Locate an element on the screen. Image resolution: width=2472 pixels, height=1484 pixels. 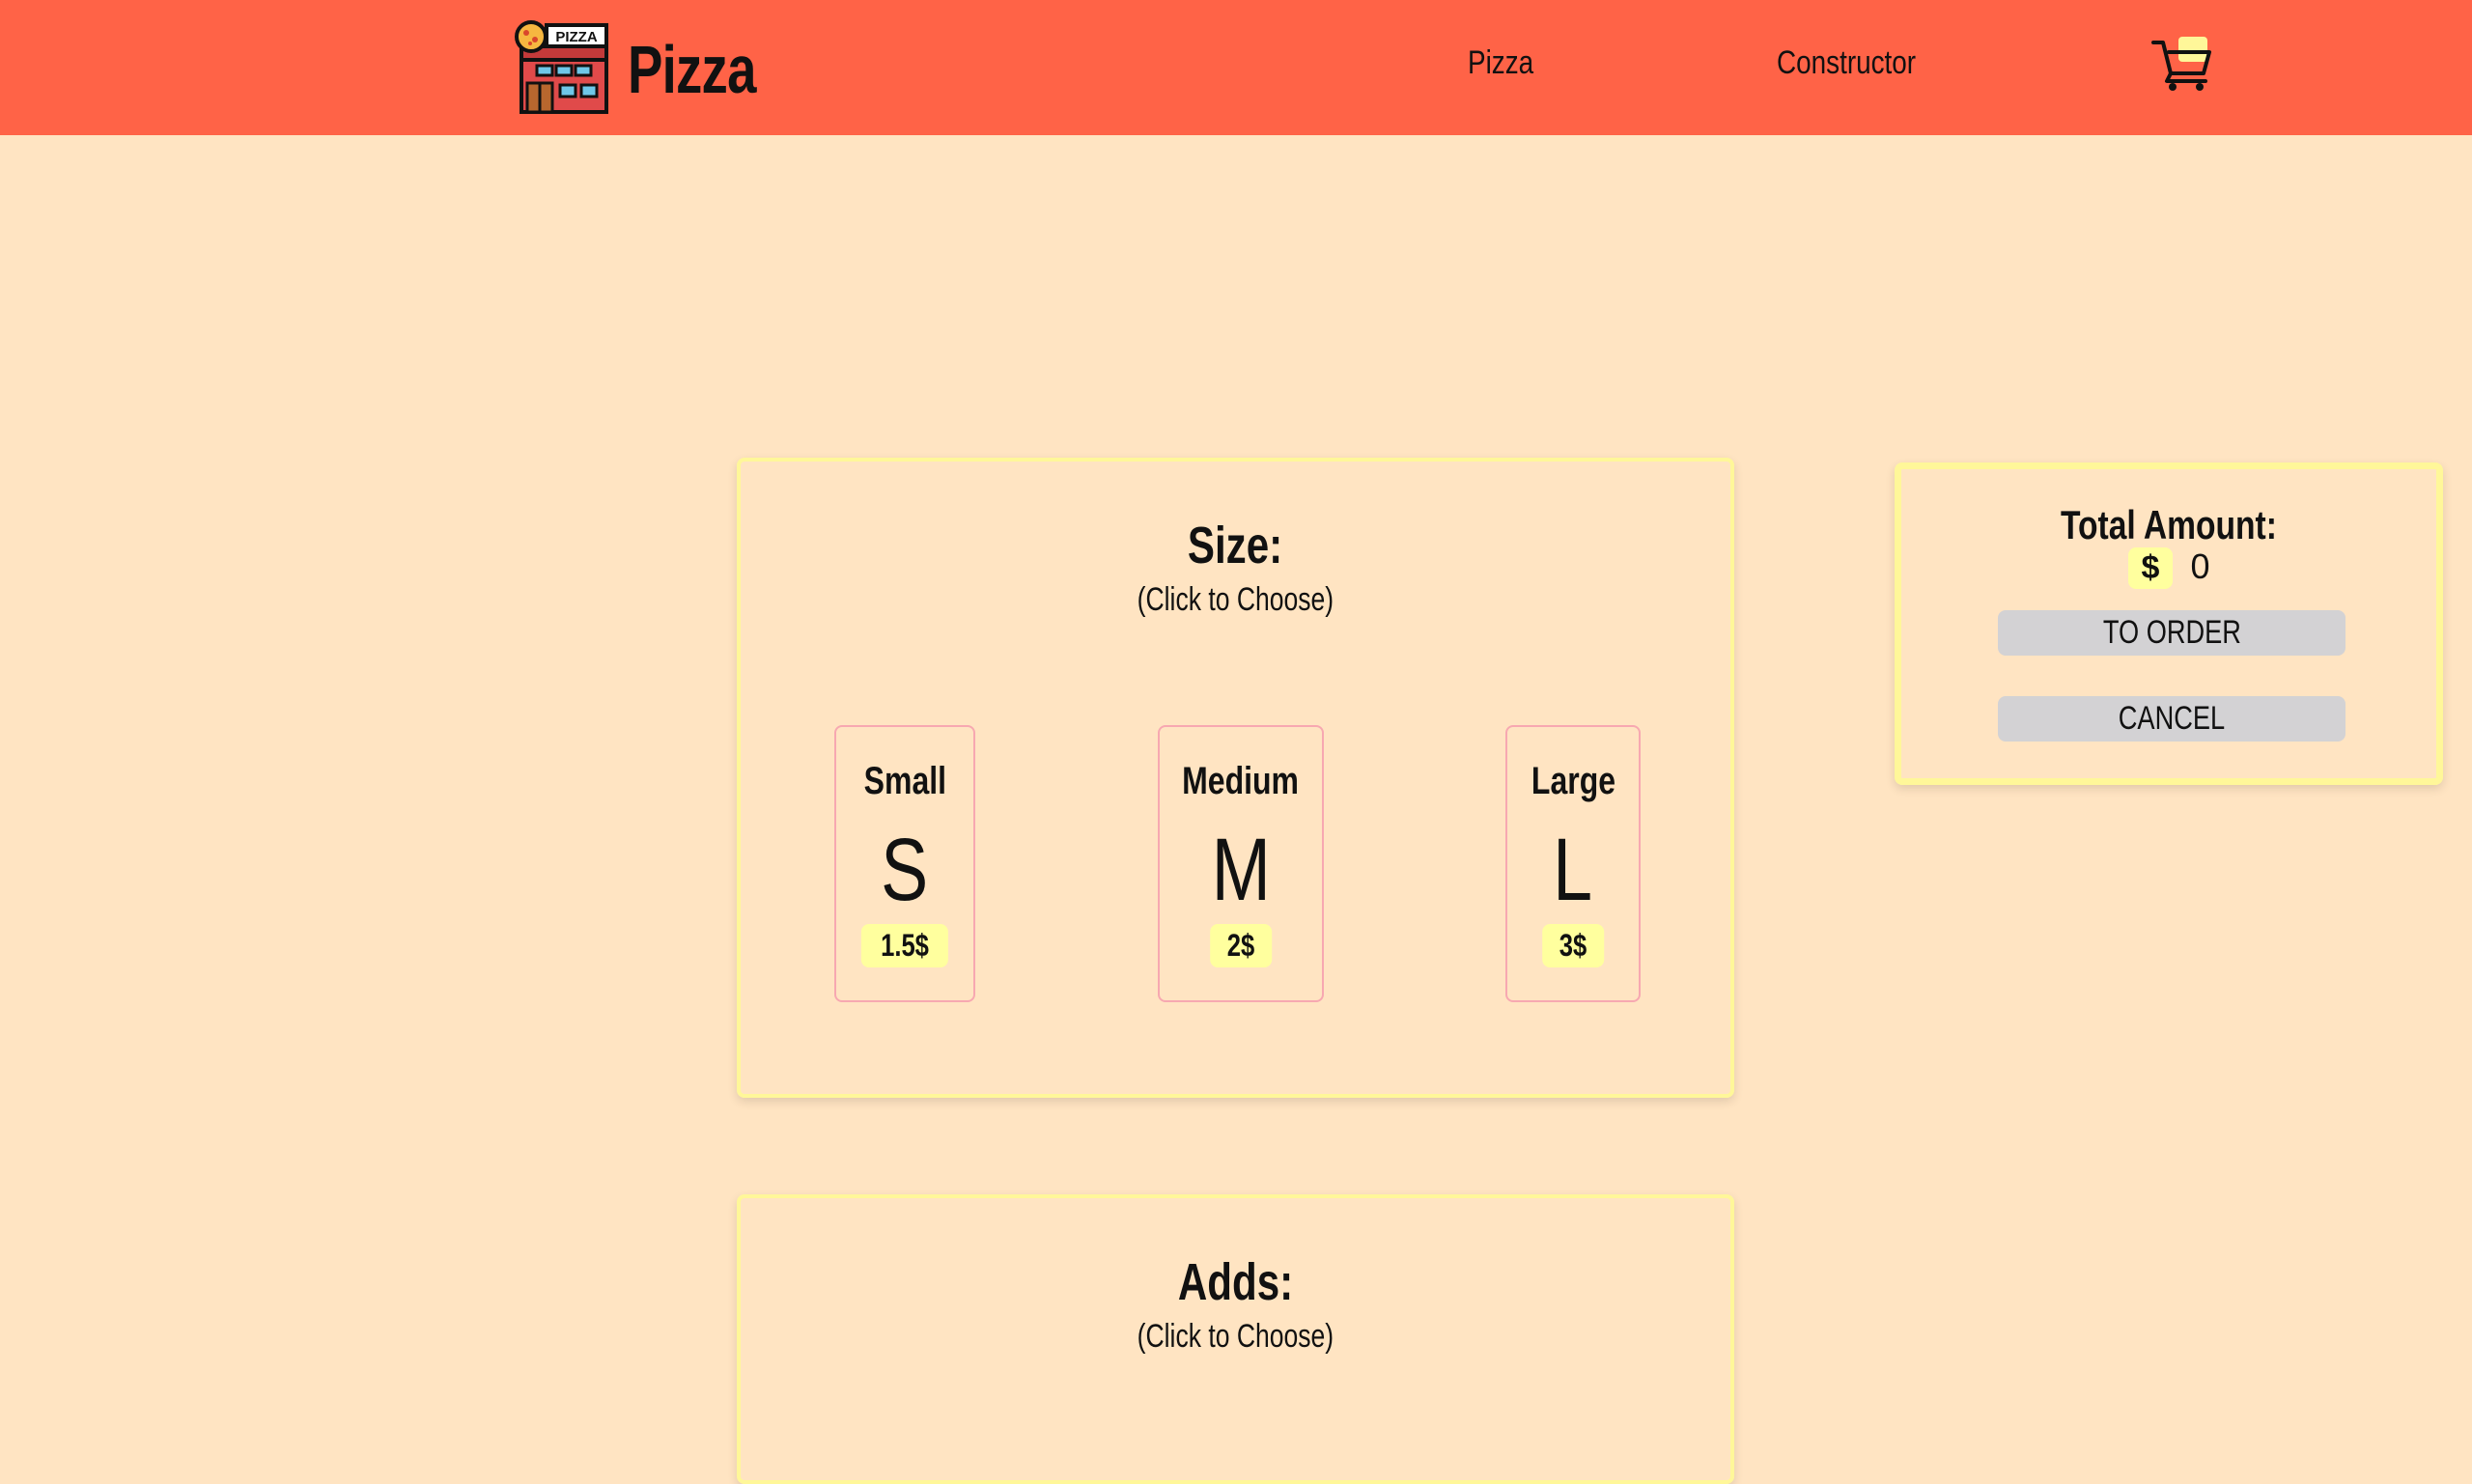
size-letter: S is located at coordinates (905, 870).